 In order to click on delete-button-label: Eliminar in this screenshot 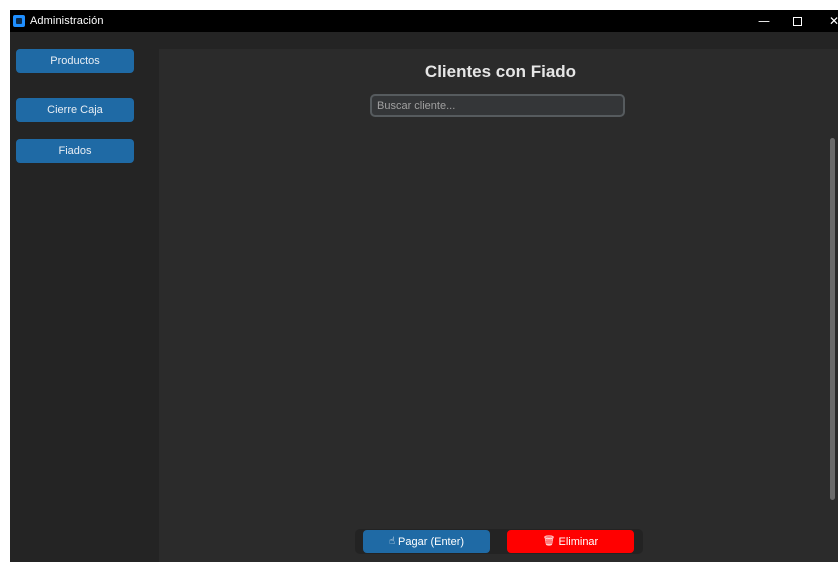, I will do `click(578, 541)`.